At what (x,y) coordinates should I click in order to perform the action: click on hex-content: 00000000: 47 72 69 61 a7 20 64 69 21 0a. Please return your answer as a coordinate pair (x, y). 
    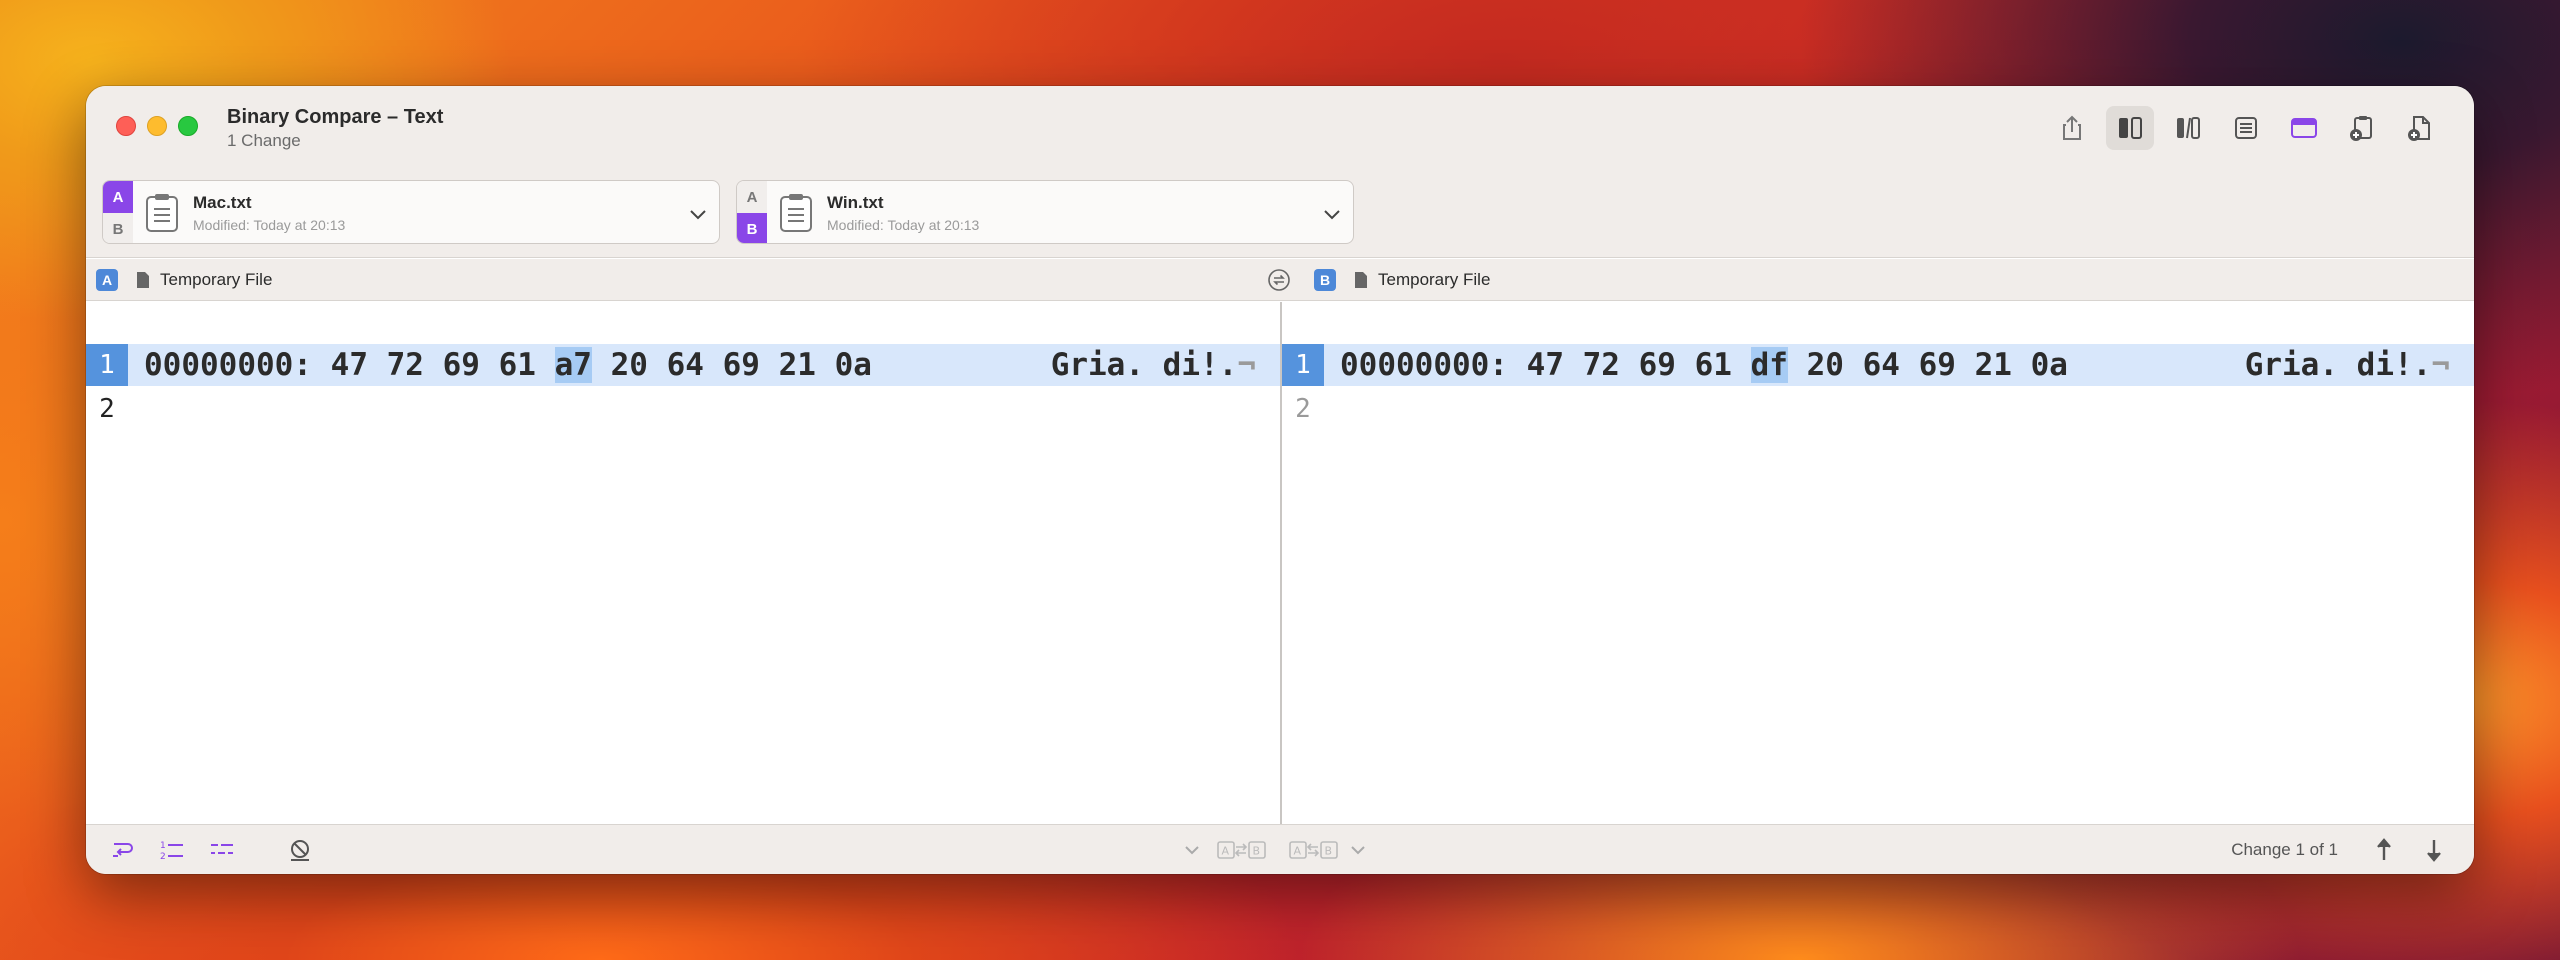
    Looking at the image, I should click on (508, 365).